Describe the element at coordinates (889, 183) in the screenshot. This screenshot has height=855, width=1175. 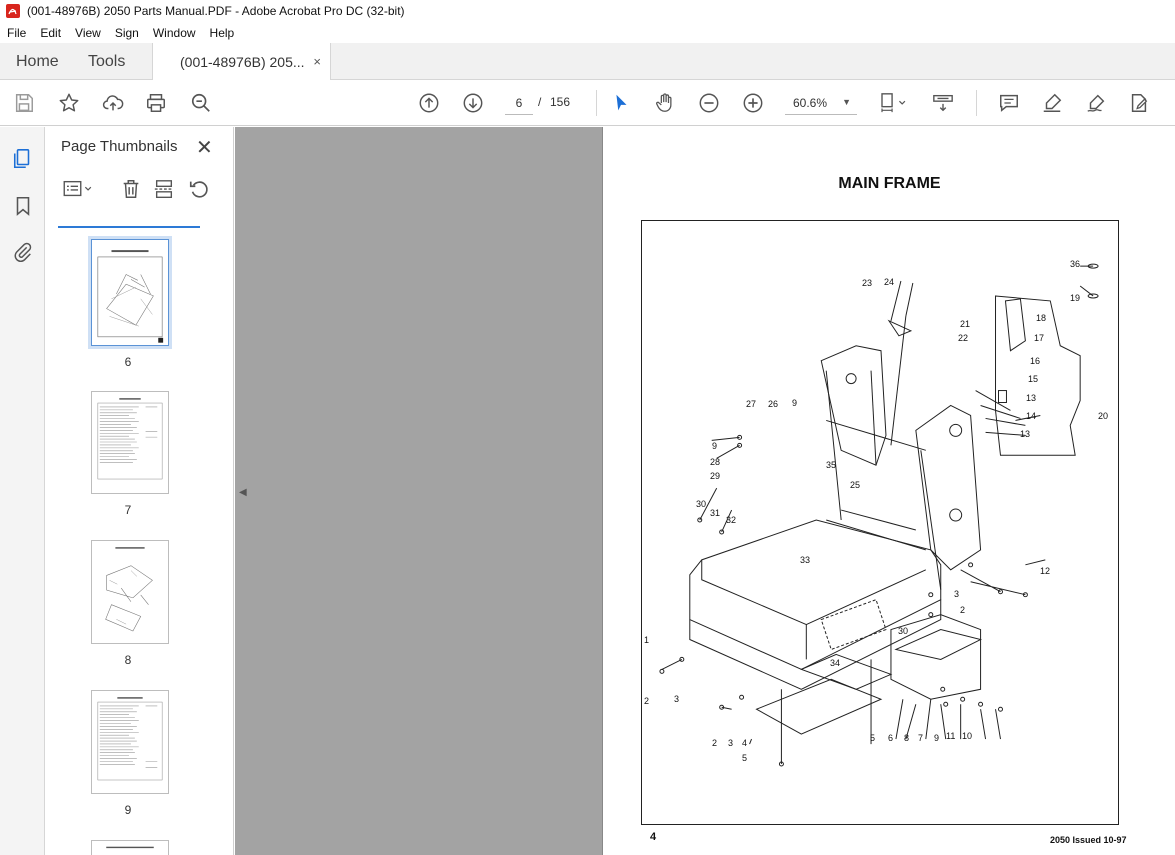
I see `page-heading: MAIN FRAME` at that location.